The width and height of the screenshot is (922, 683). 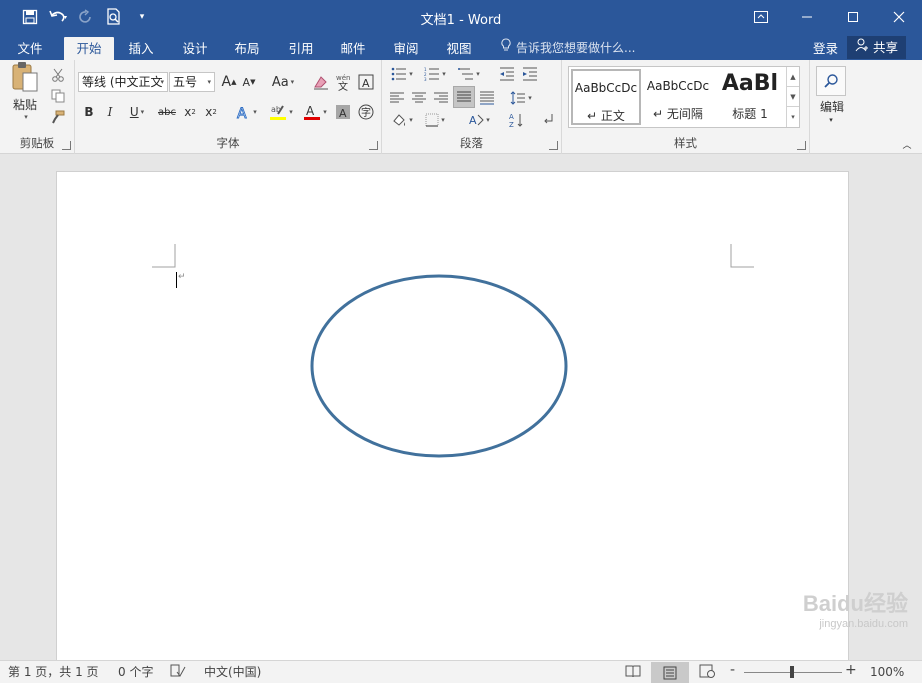 What do you see at coordinates (606, 97) in the screenshot?
I see `style-normal: AaBbCcDc ↵ 正文` at bounding box center [606, 97].